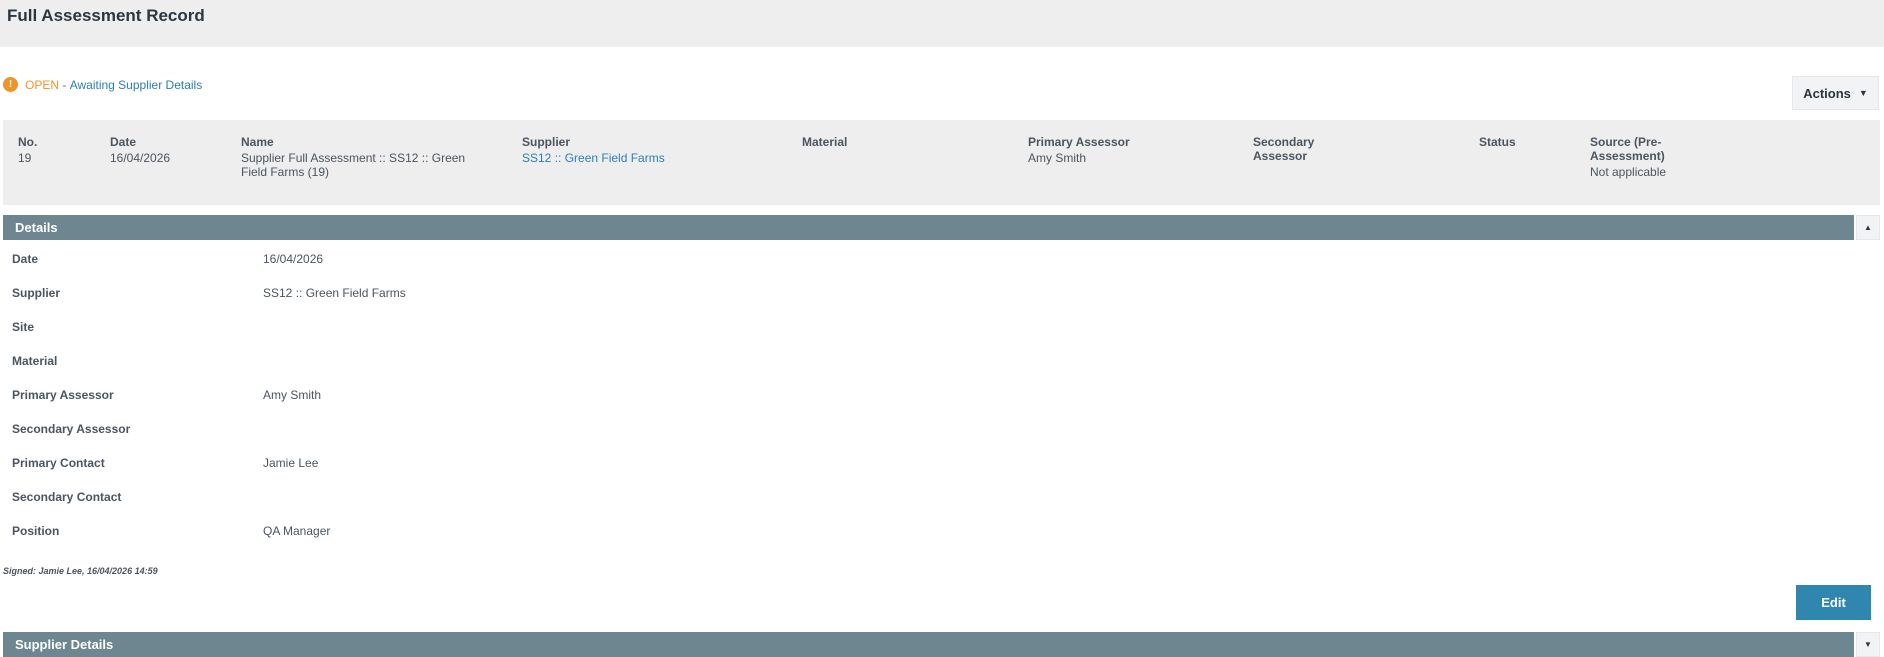 This screenshot has height=657, width=1884. I want to click on page-title: Full Assessment Record, so click(106, 15).